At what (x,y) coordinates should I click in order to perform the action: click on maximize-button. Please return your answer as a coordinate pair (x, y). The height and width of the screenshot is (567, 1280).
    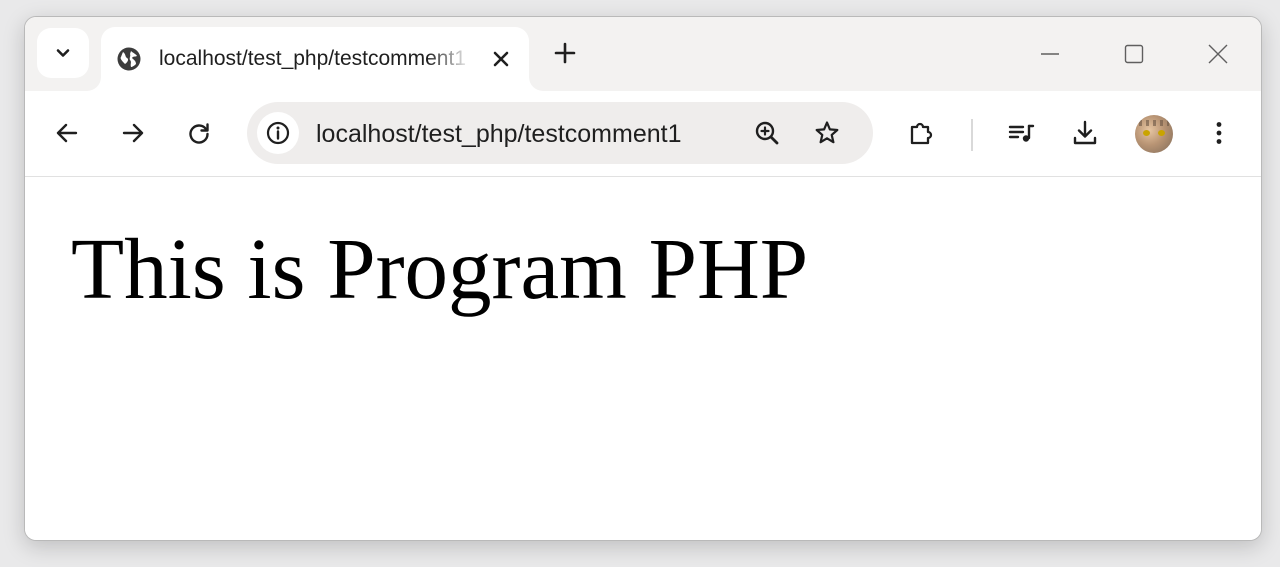
    Looking at the image, I should click on (1134, 54).